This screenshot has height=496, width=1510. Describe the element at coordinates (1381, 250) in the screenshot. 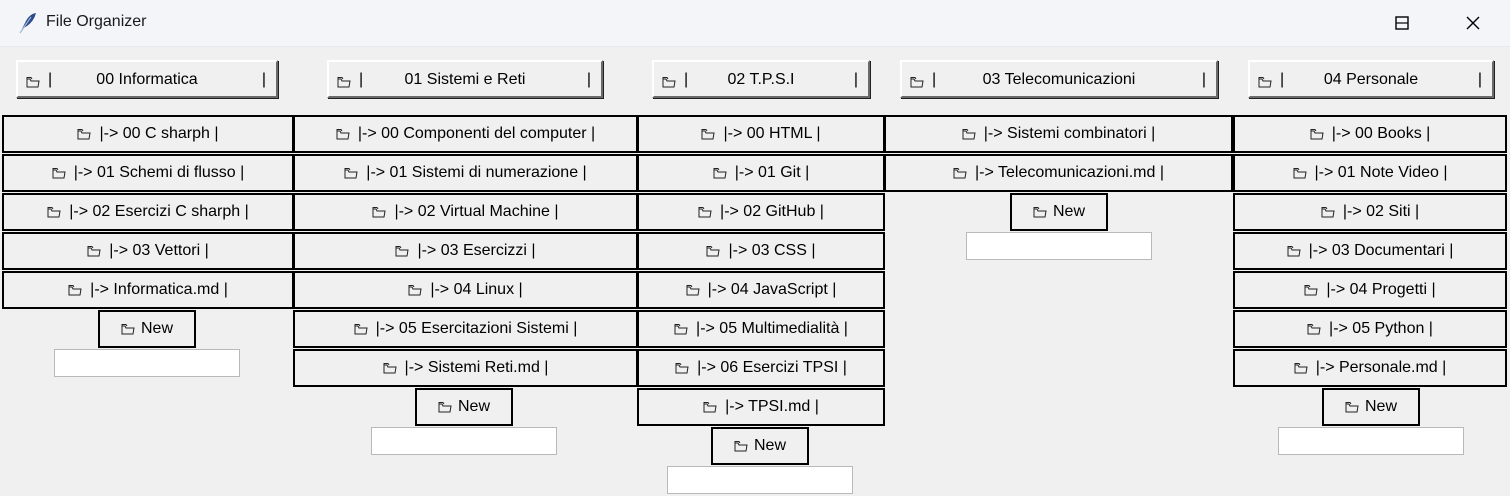

I see `subfolder-label: |-> 03 Documentari |` at that location.